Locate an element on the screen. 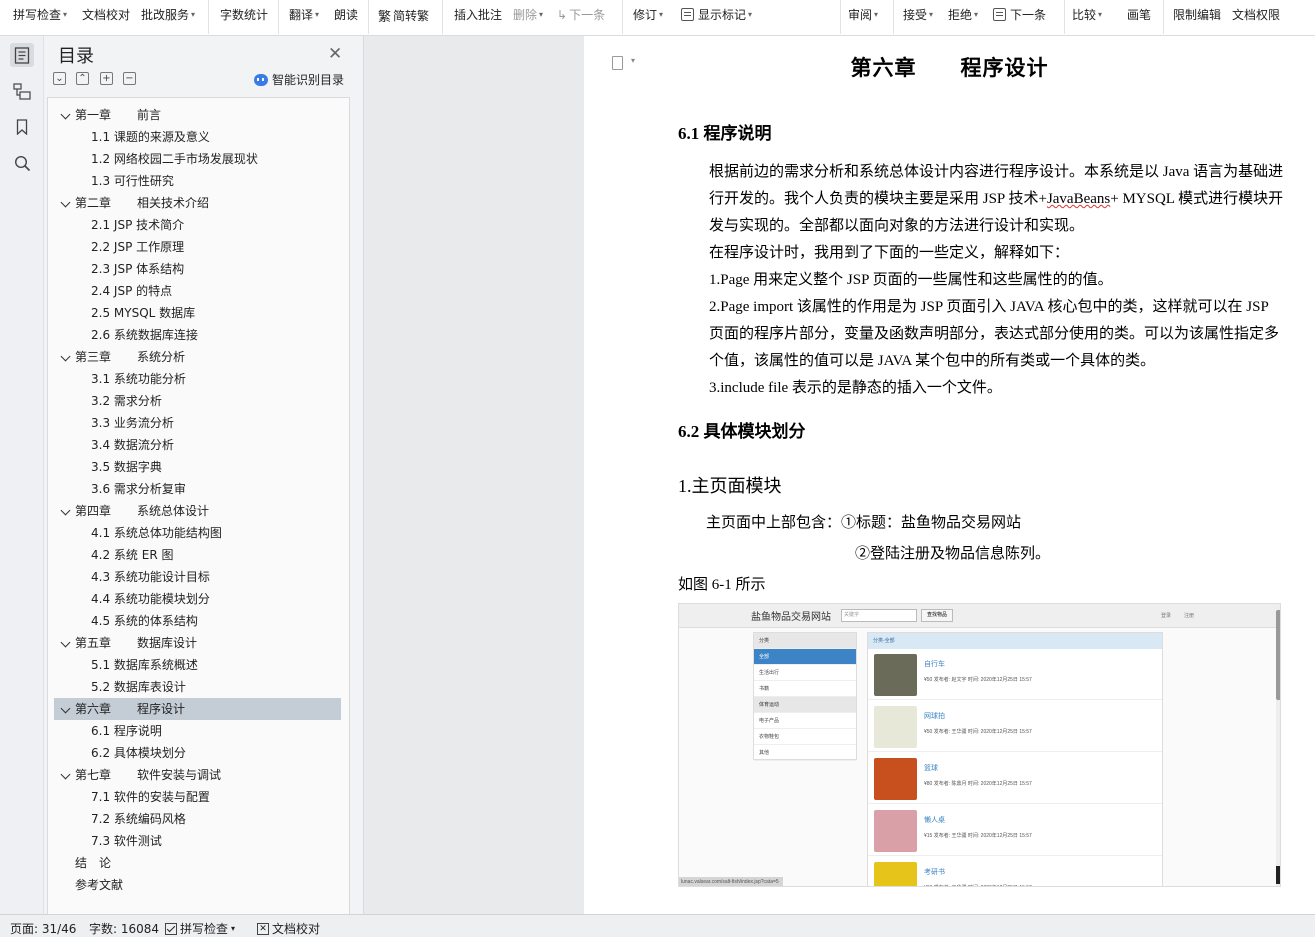 This screenshot has width=1315, height=937. delete-comment-button: 删除 ▾ is located at coordinates (528, 14).